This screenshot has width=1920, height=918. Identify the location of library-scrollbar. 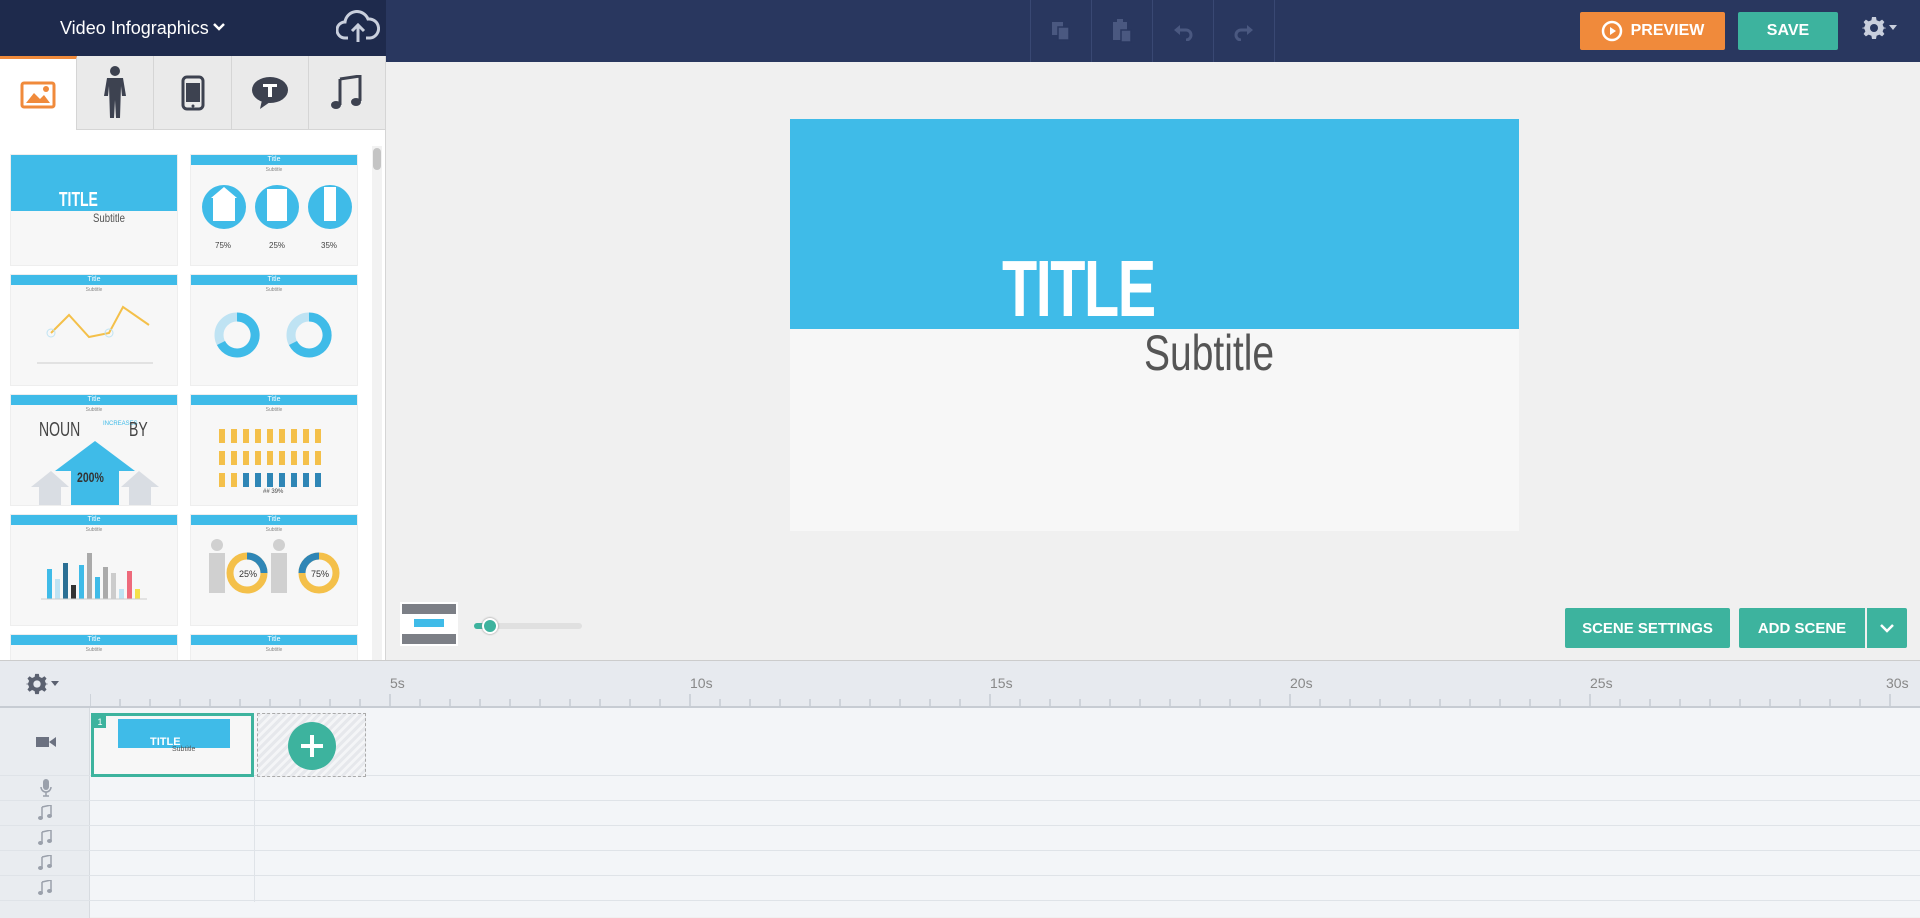
(377, 403).